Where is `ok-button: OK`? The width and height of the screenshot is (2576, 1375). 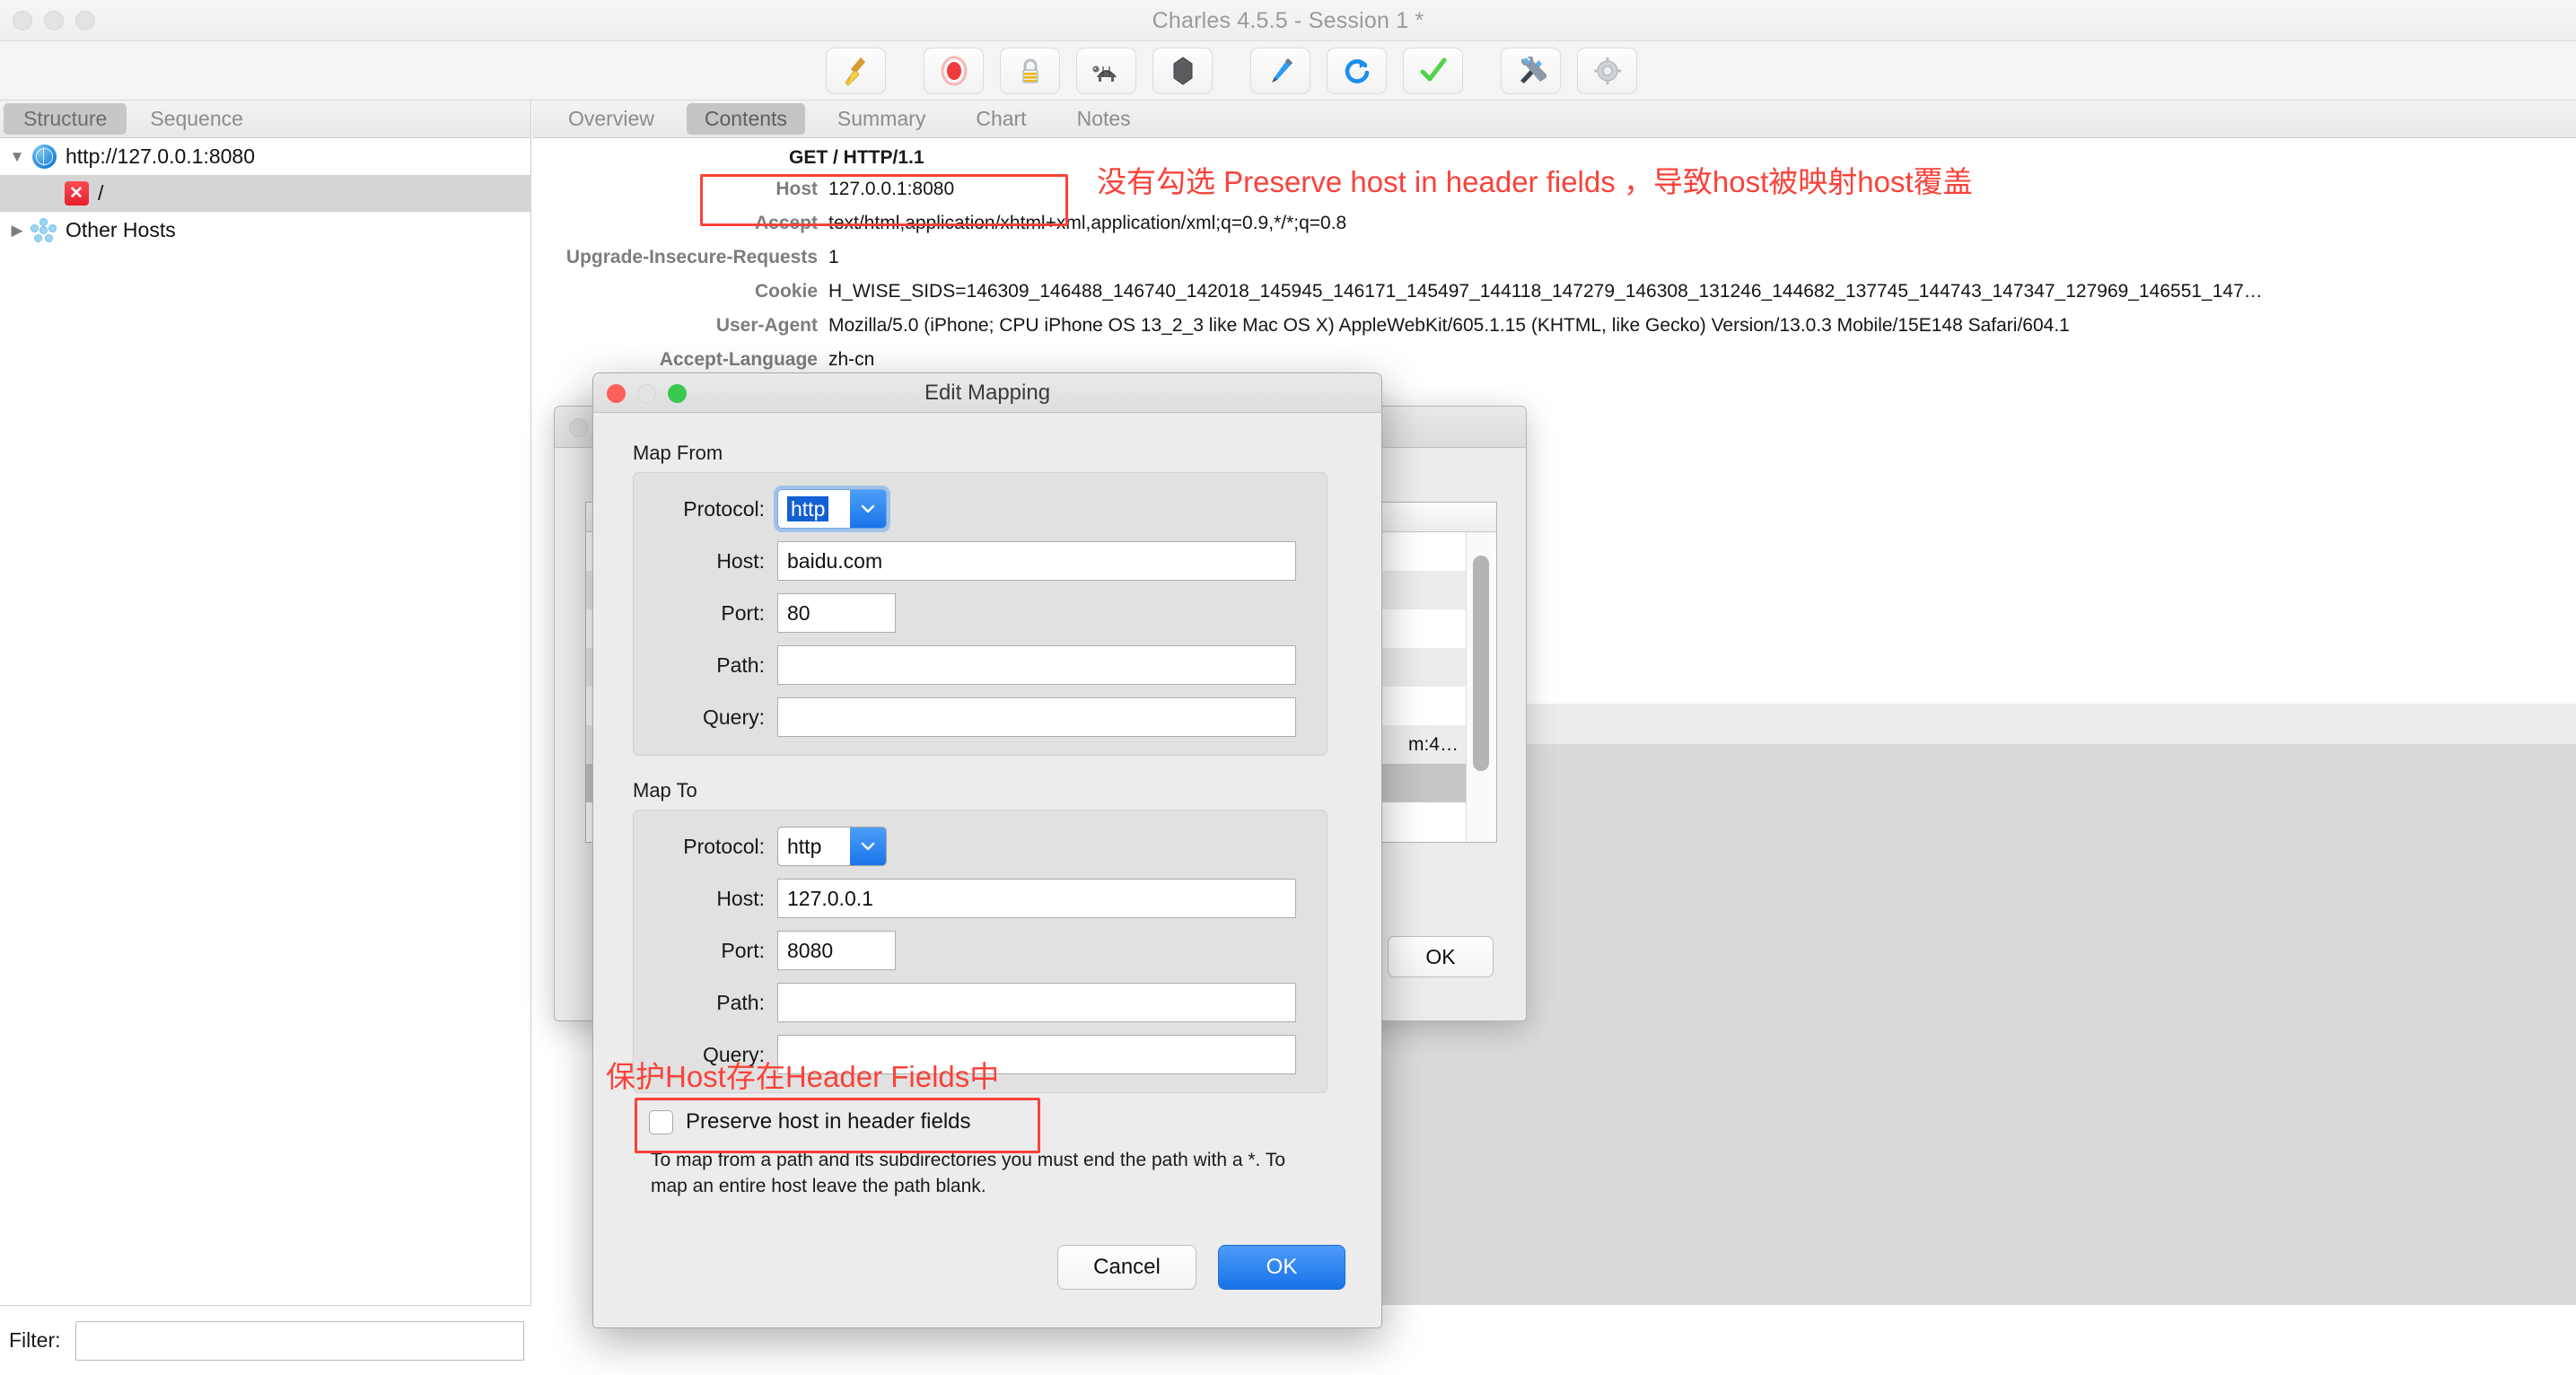
ok-button: OK is located at coordinates (1281, 1267).